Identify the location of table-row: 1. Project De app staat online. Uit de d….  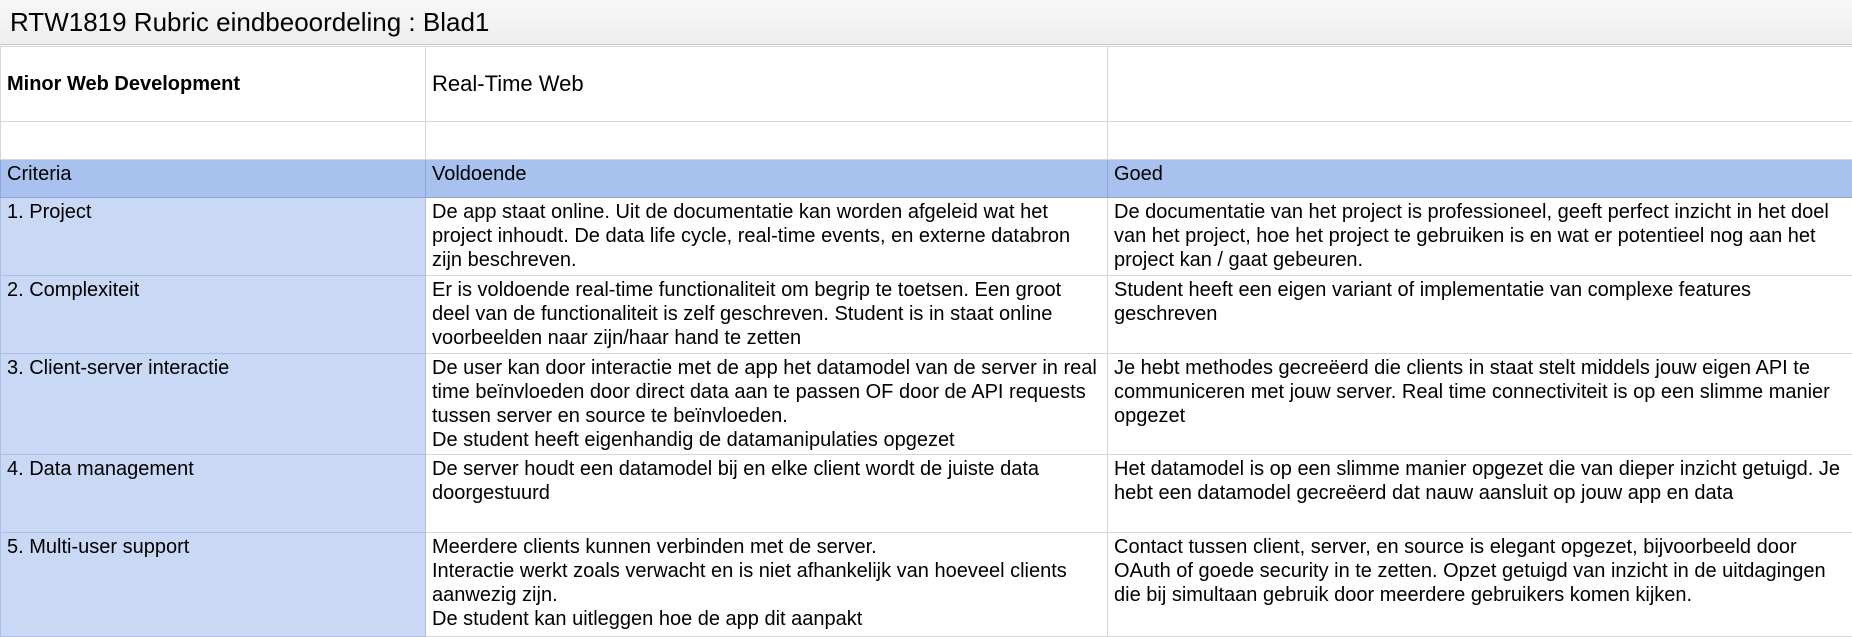
(926, 237).